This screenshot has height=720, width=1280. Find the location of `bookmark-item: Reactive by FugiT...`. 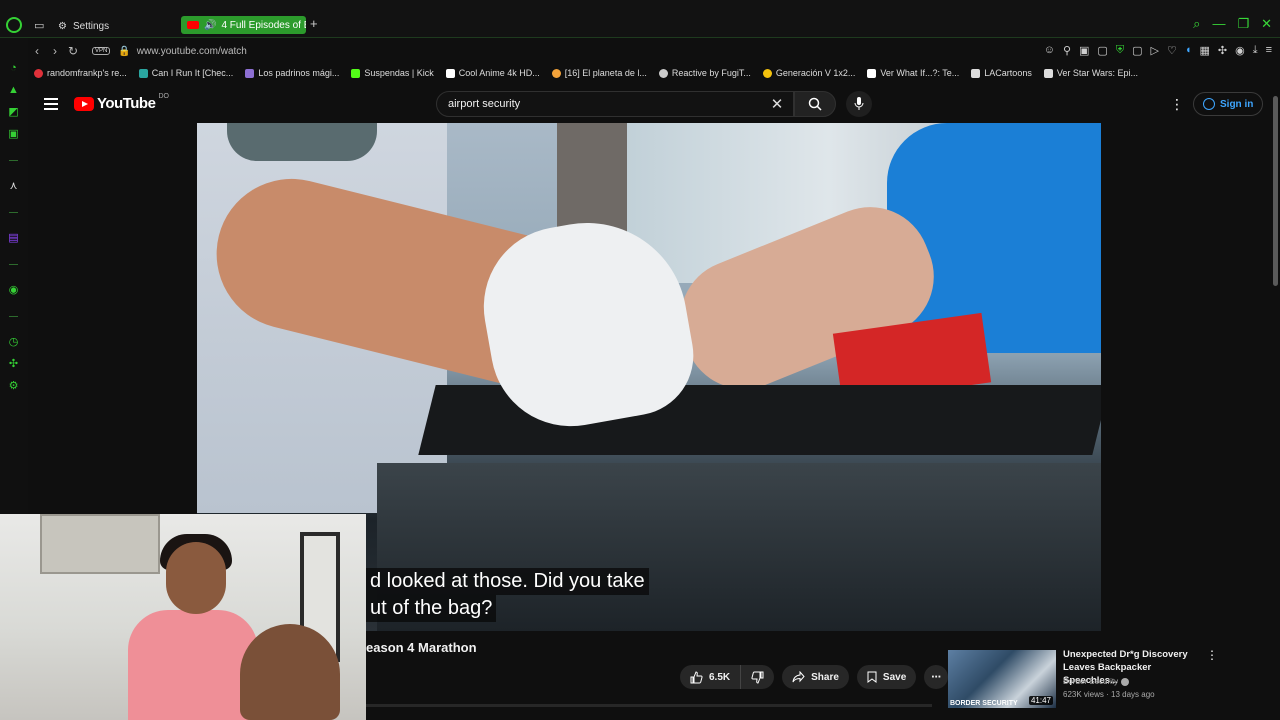

bookmark-item: Reactive by FugiT... is located at coordinates (704, 73).